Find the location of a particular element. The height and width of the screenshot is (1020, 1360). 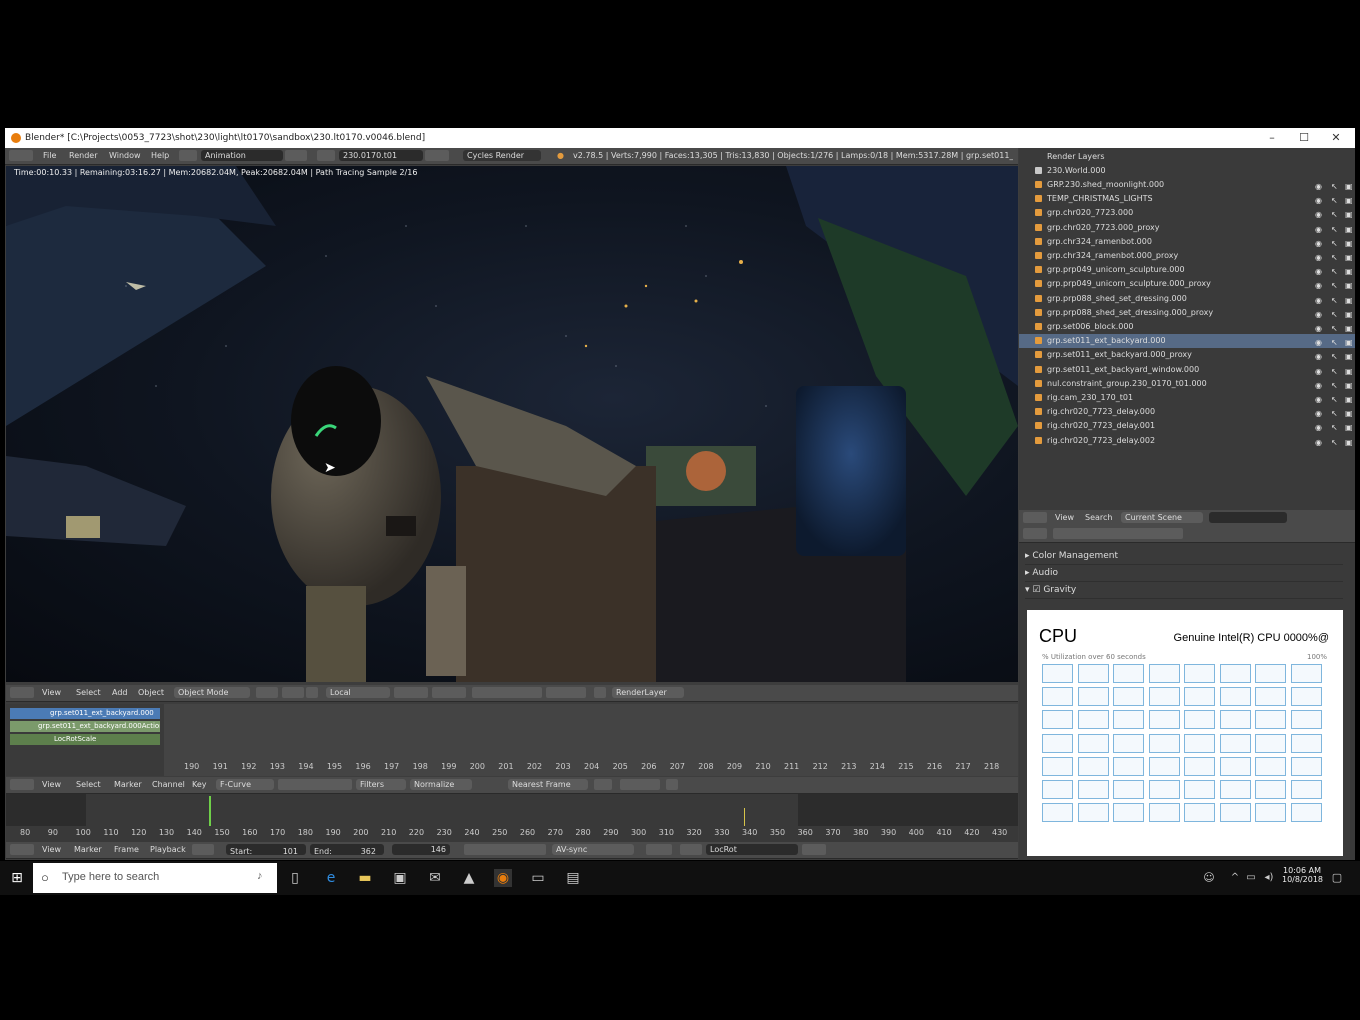

manipulator-icon is located at coordinates (312, 692).